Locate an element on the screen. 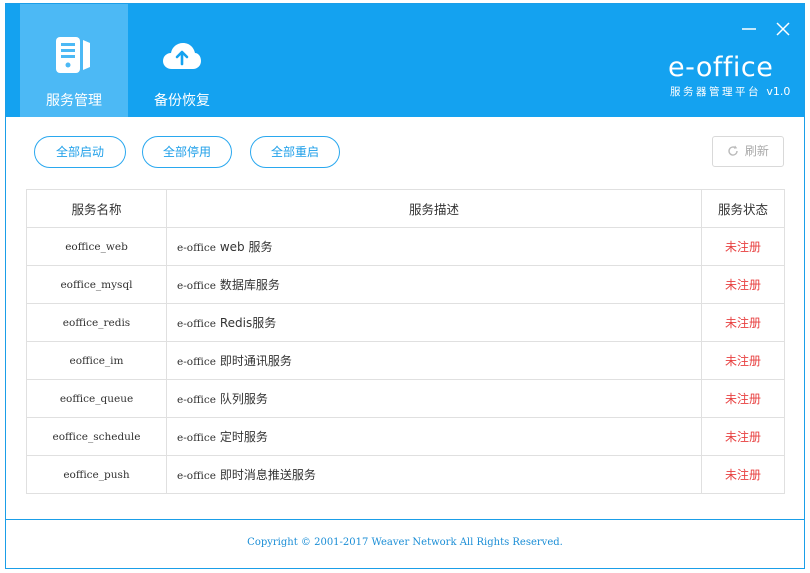 The width and height of the screenshot is (810, 573). table-header-row: 服务名称 服务描述 服务状态 is located at coordinates (405, 208).